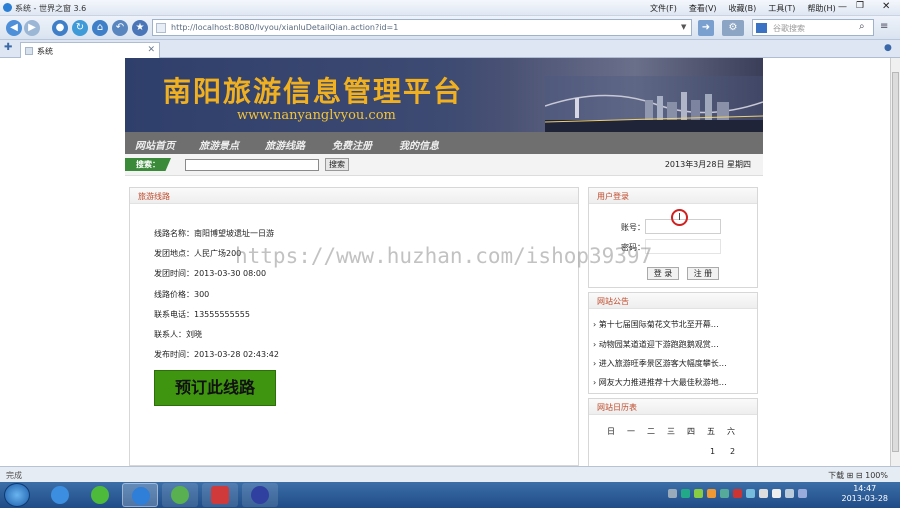  I want to click on search-box: 谷歌搜索 ⌕, so click(813, 27).